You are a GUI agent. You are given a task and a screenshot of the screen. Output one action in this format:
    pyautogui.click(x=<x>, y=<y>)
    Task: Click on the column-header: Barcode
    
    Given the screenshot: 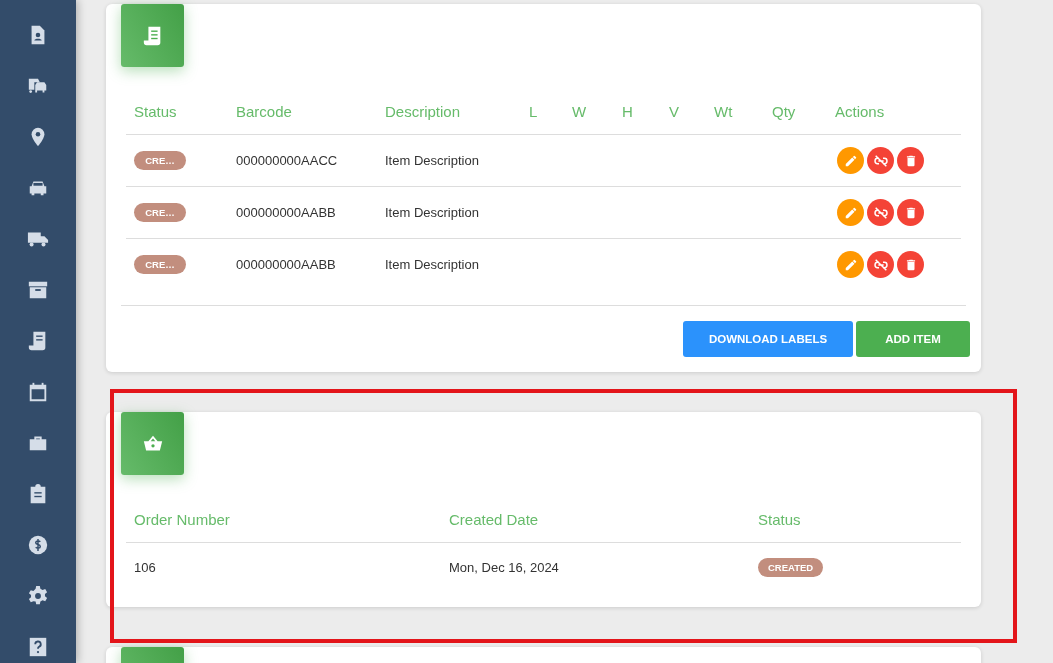 What is the action you would take?
    pyautogui.click(x=264, y=111)
    